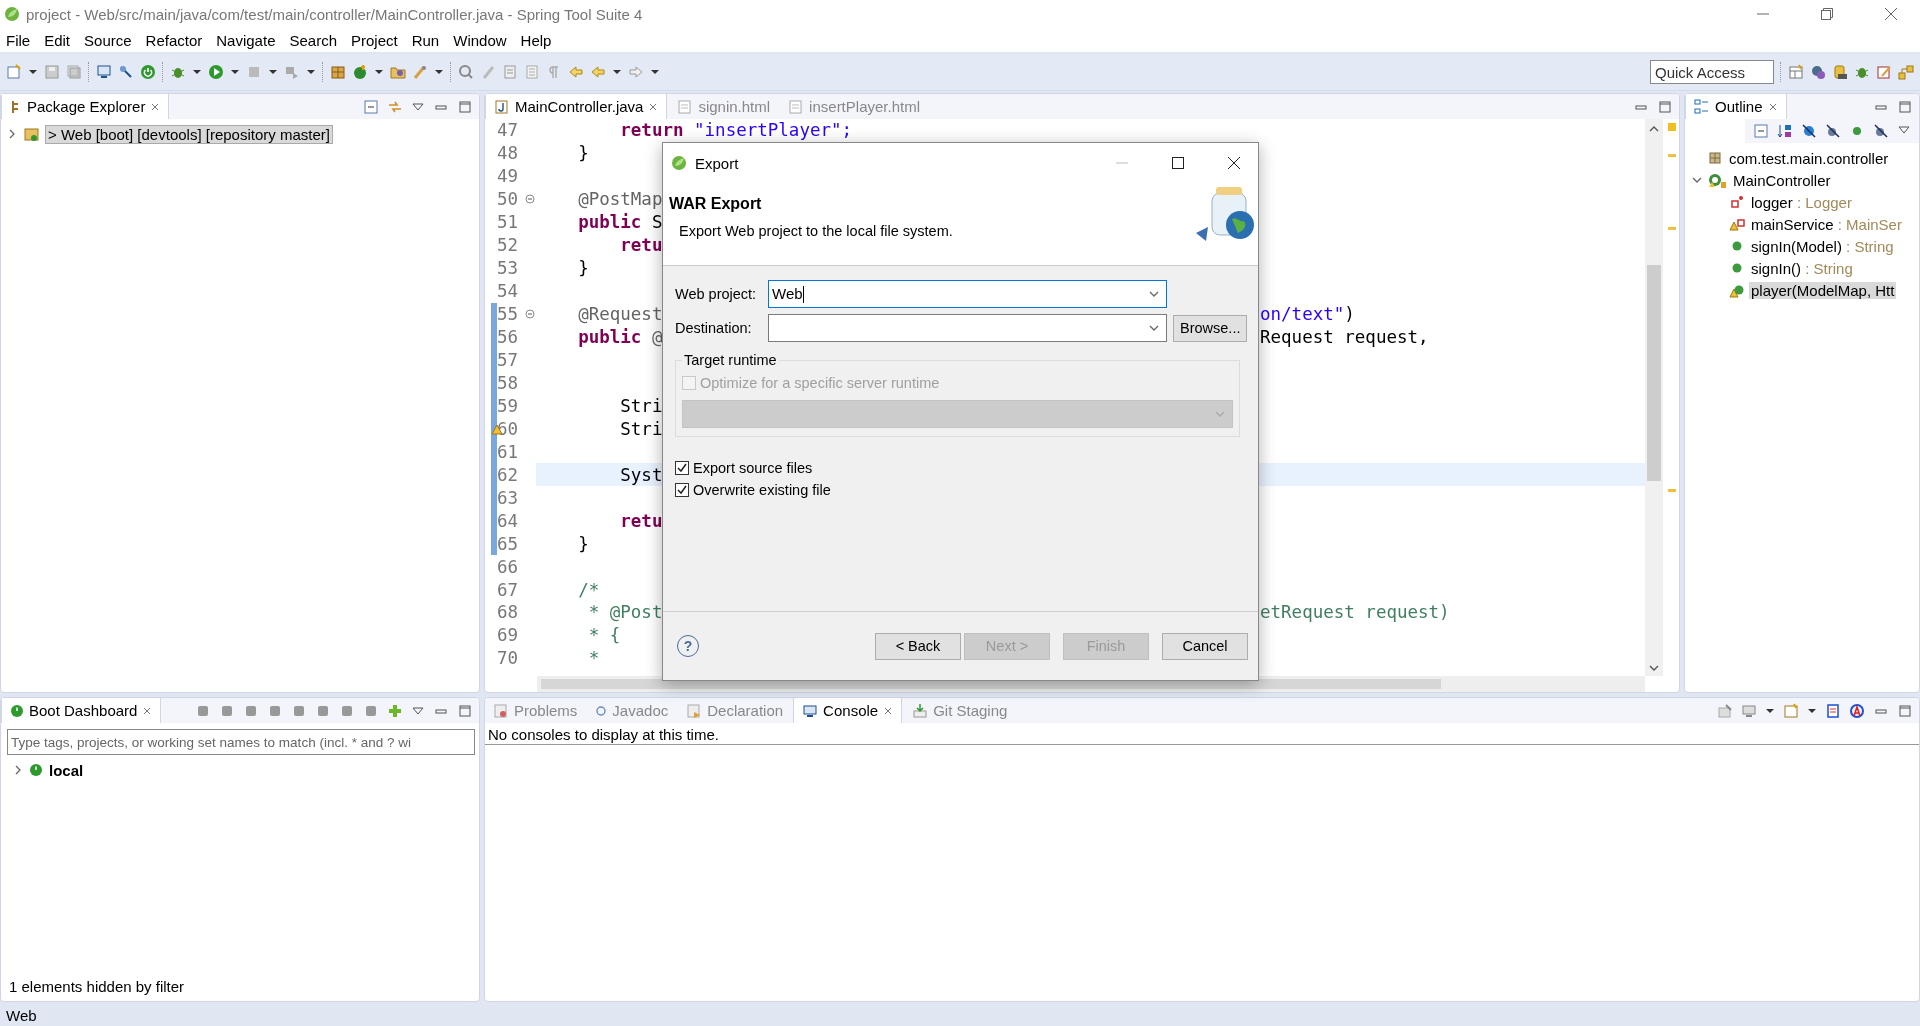 The width and height of the screenshot is (1920, 1026). What do you see at coordinates (1308, 314) in the screenshot?
I see `code-text: on/text")` at bounding box center [1308, 314].